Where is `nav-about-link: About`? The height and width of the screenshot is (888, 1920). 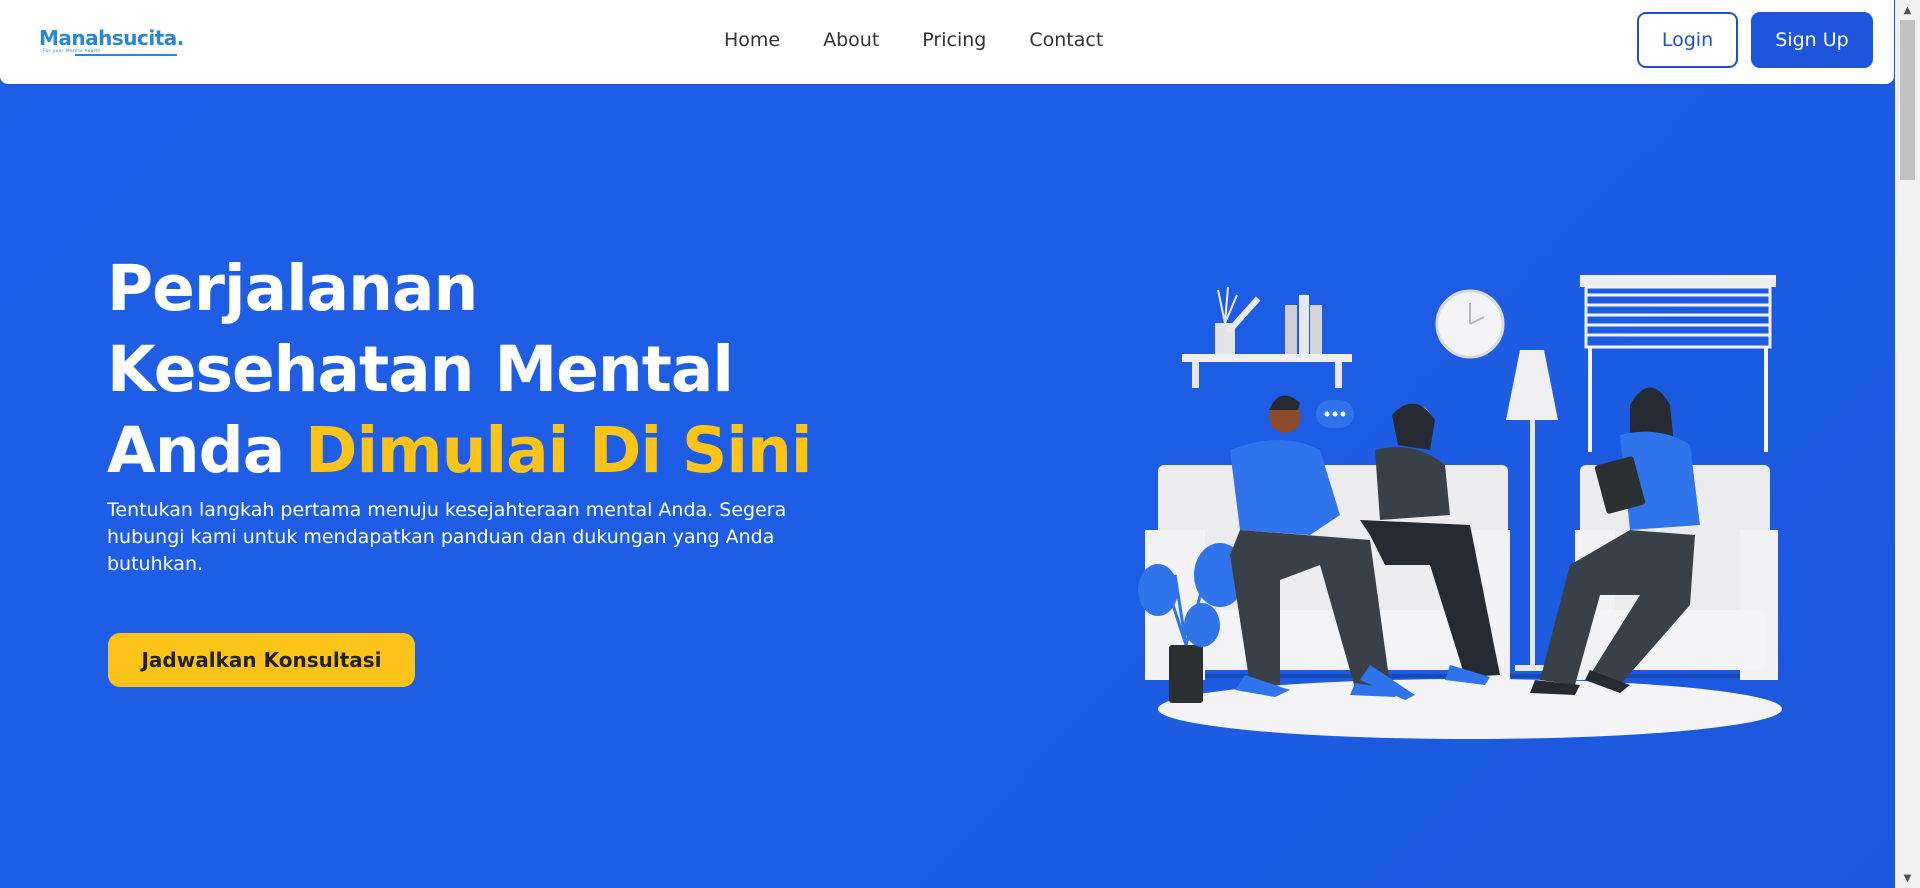 nav-about-link: About is located at coordinates (851, 40).